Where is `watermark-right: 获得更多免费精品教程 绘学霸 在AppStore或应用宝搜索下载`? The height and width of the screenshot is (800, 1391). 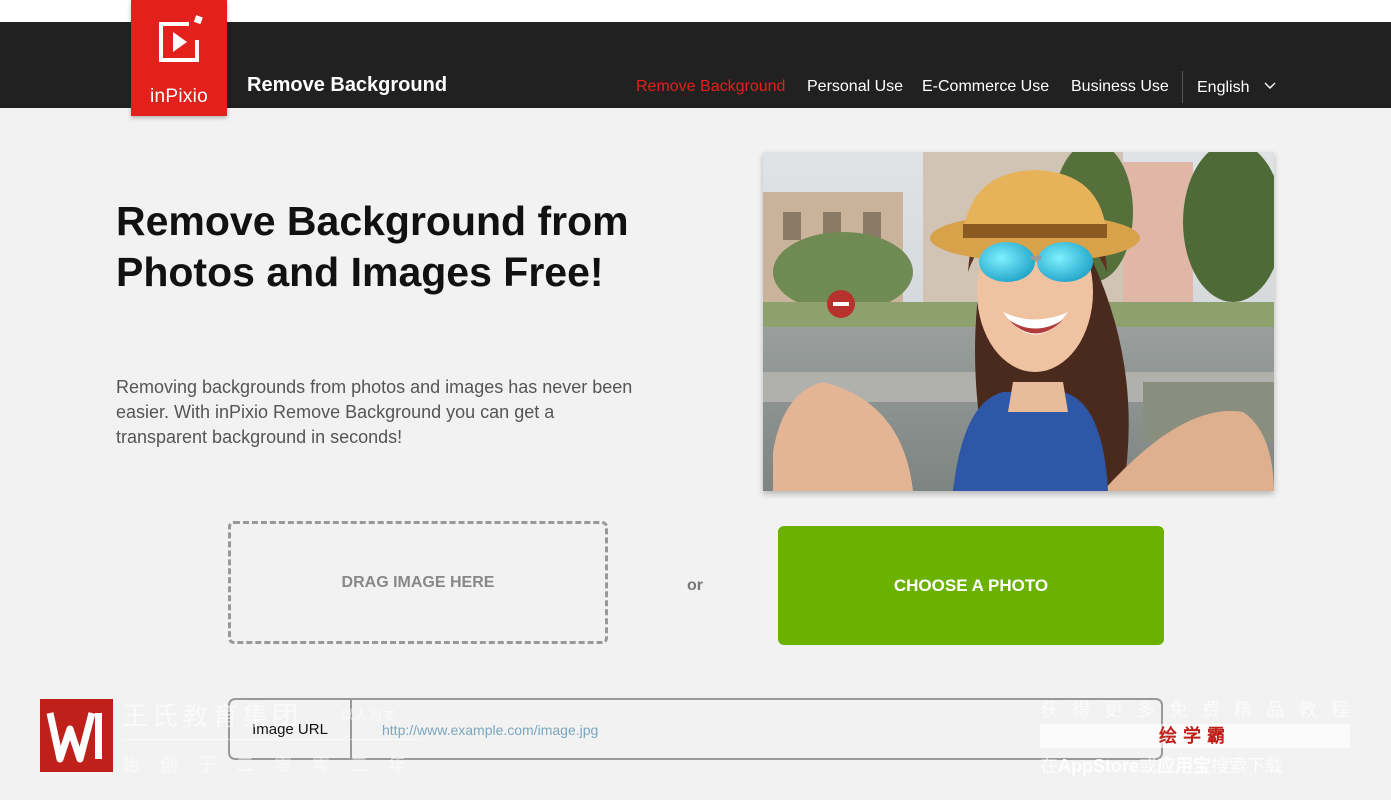
watermark-right: 获得更多免费精品教程 绘学霸 在AppStore或应用宝搜索下载 is located at coordinates (1196, 736).